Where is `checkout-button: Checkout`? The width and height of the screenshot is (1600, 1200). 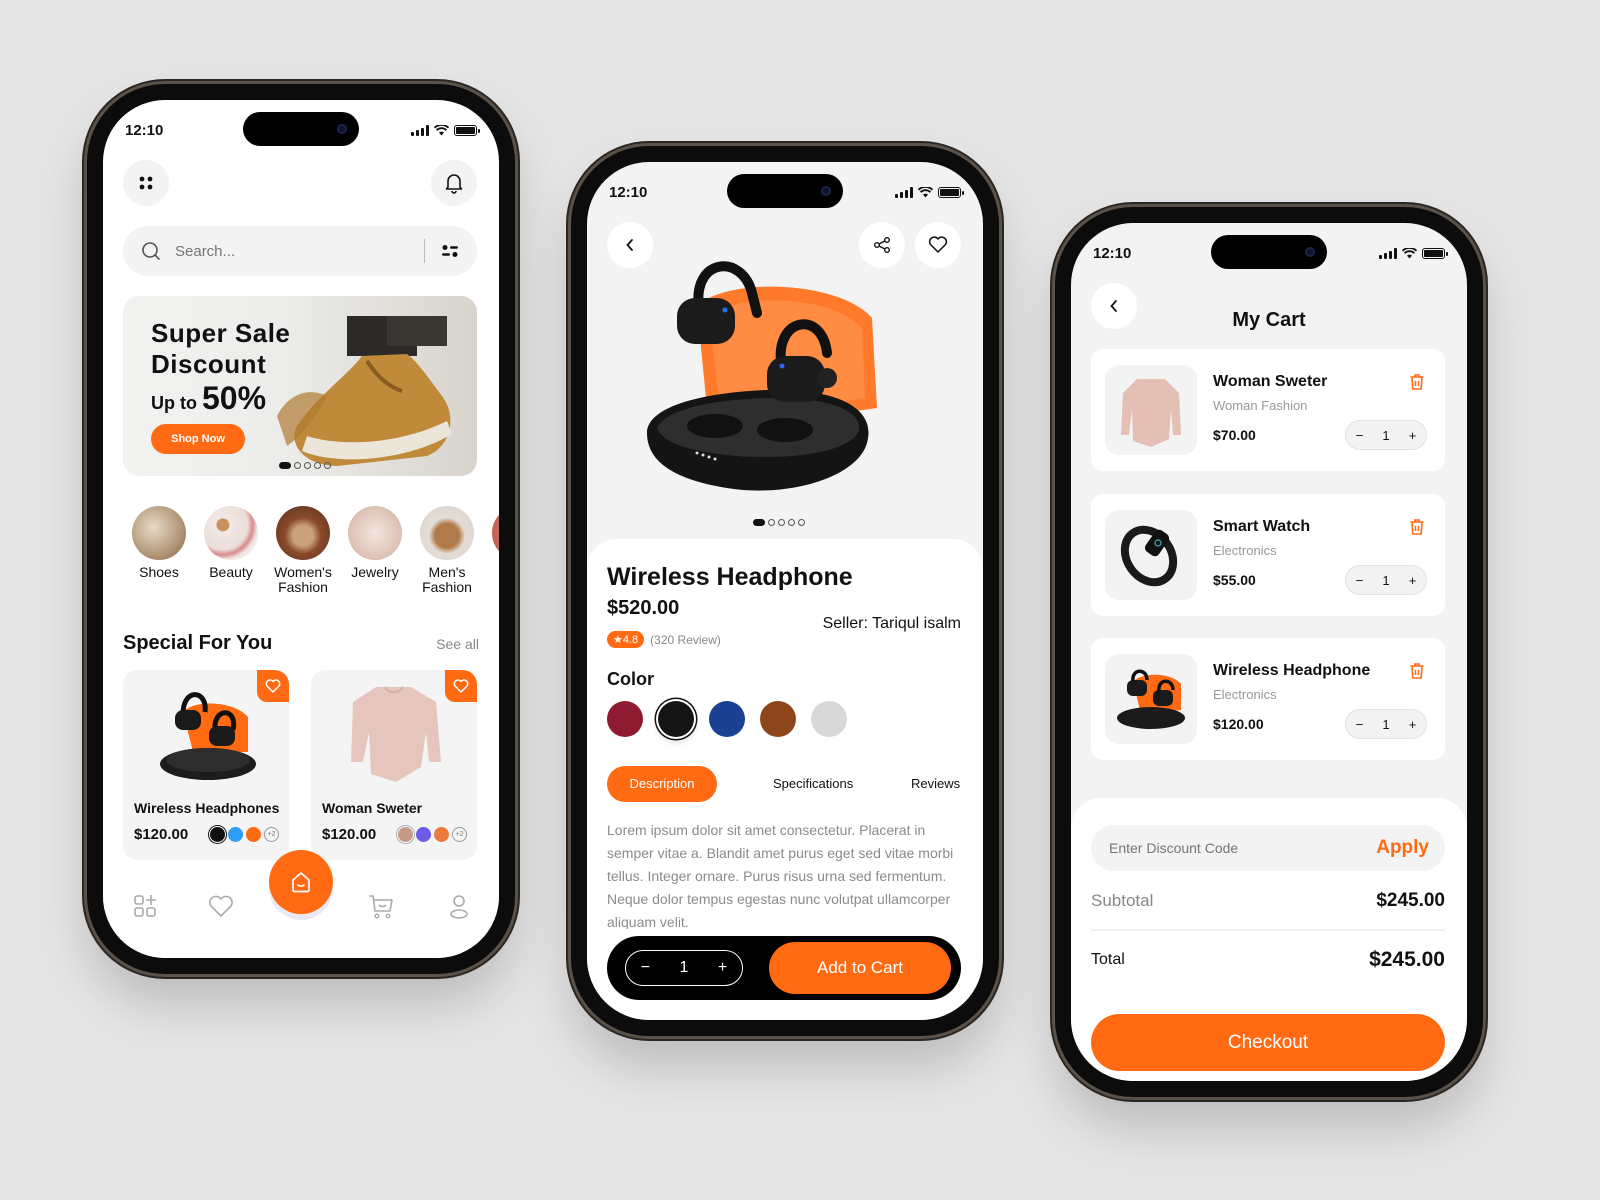 checkout-button: Checkout is located at coordinates (1268, 1042).